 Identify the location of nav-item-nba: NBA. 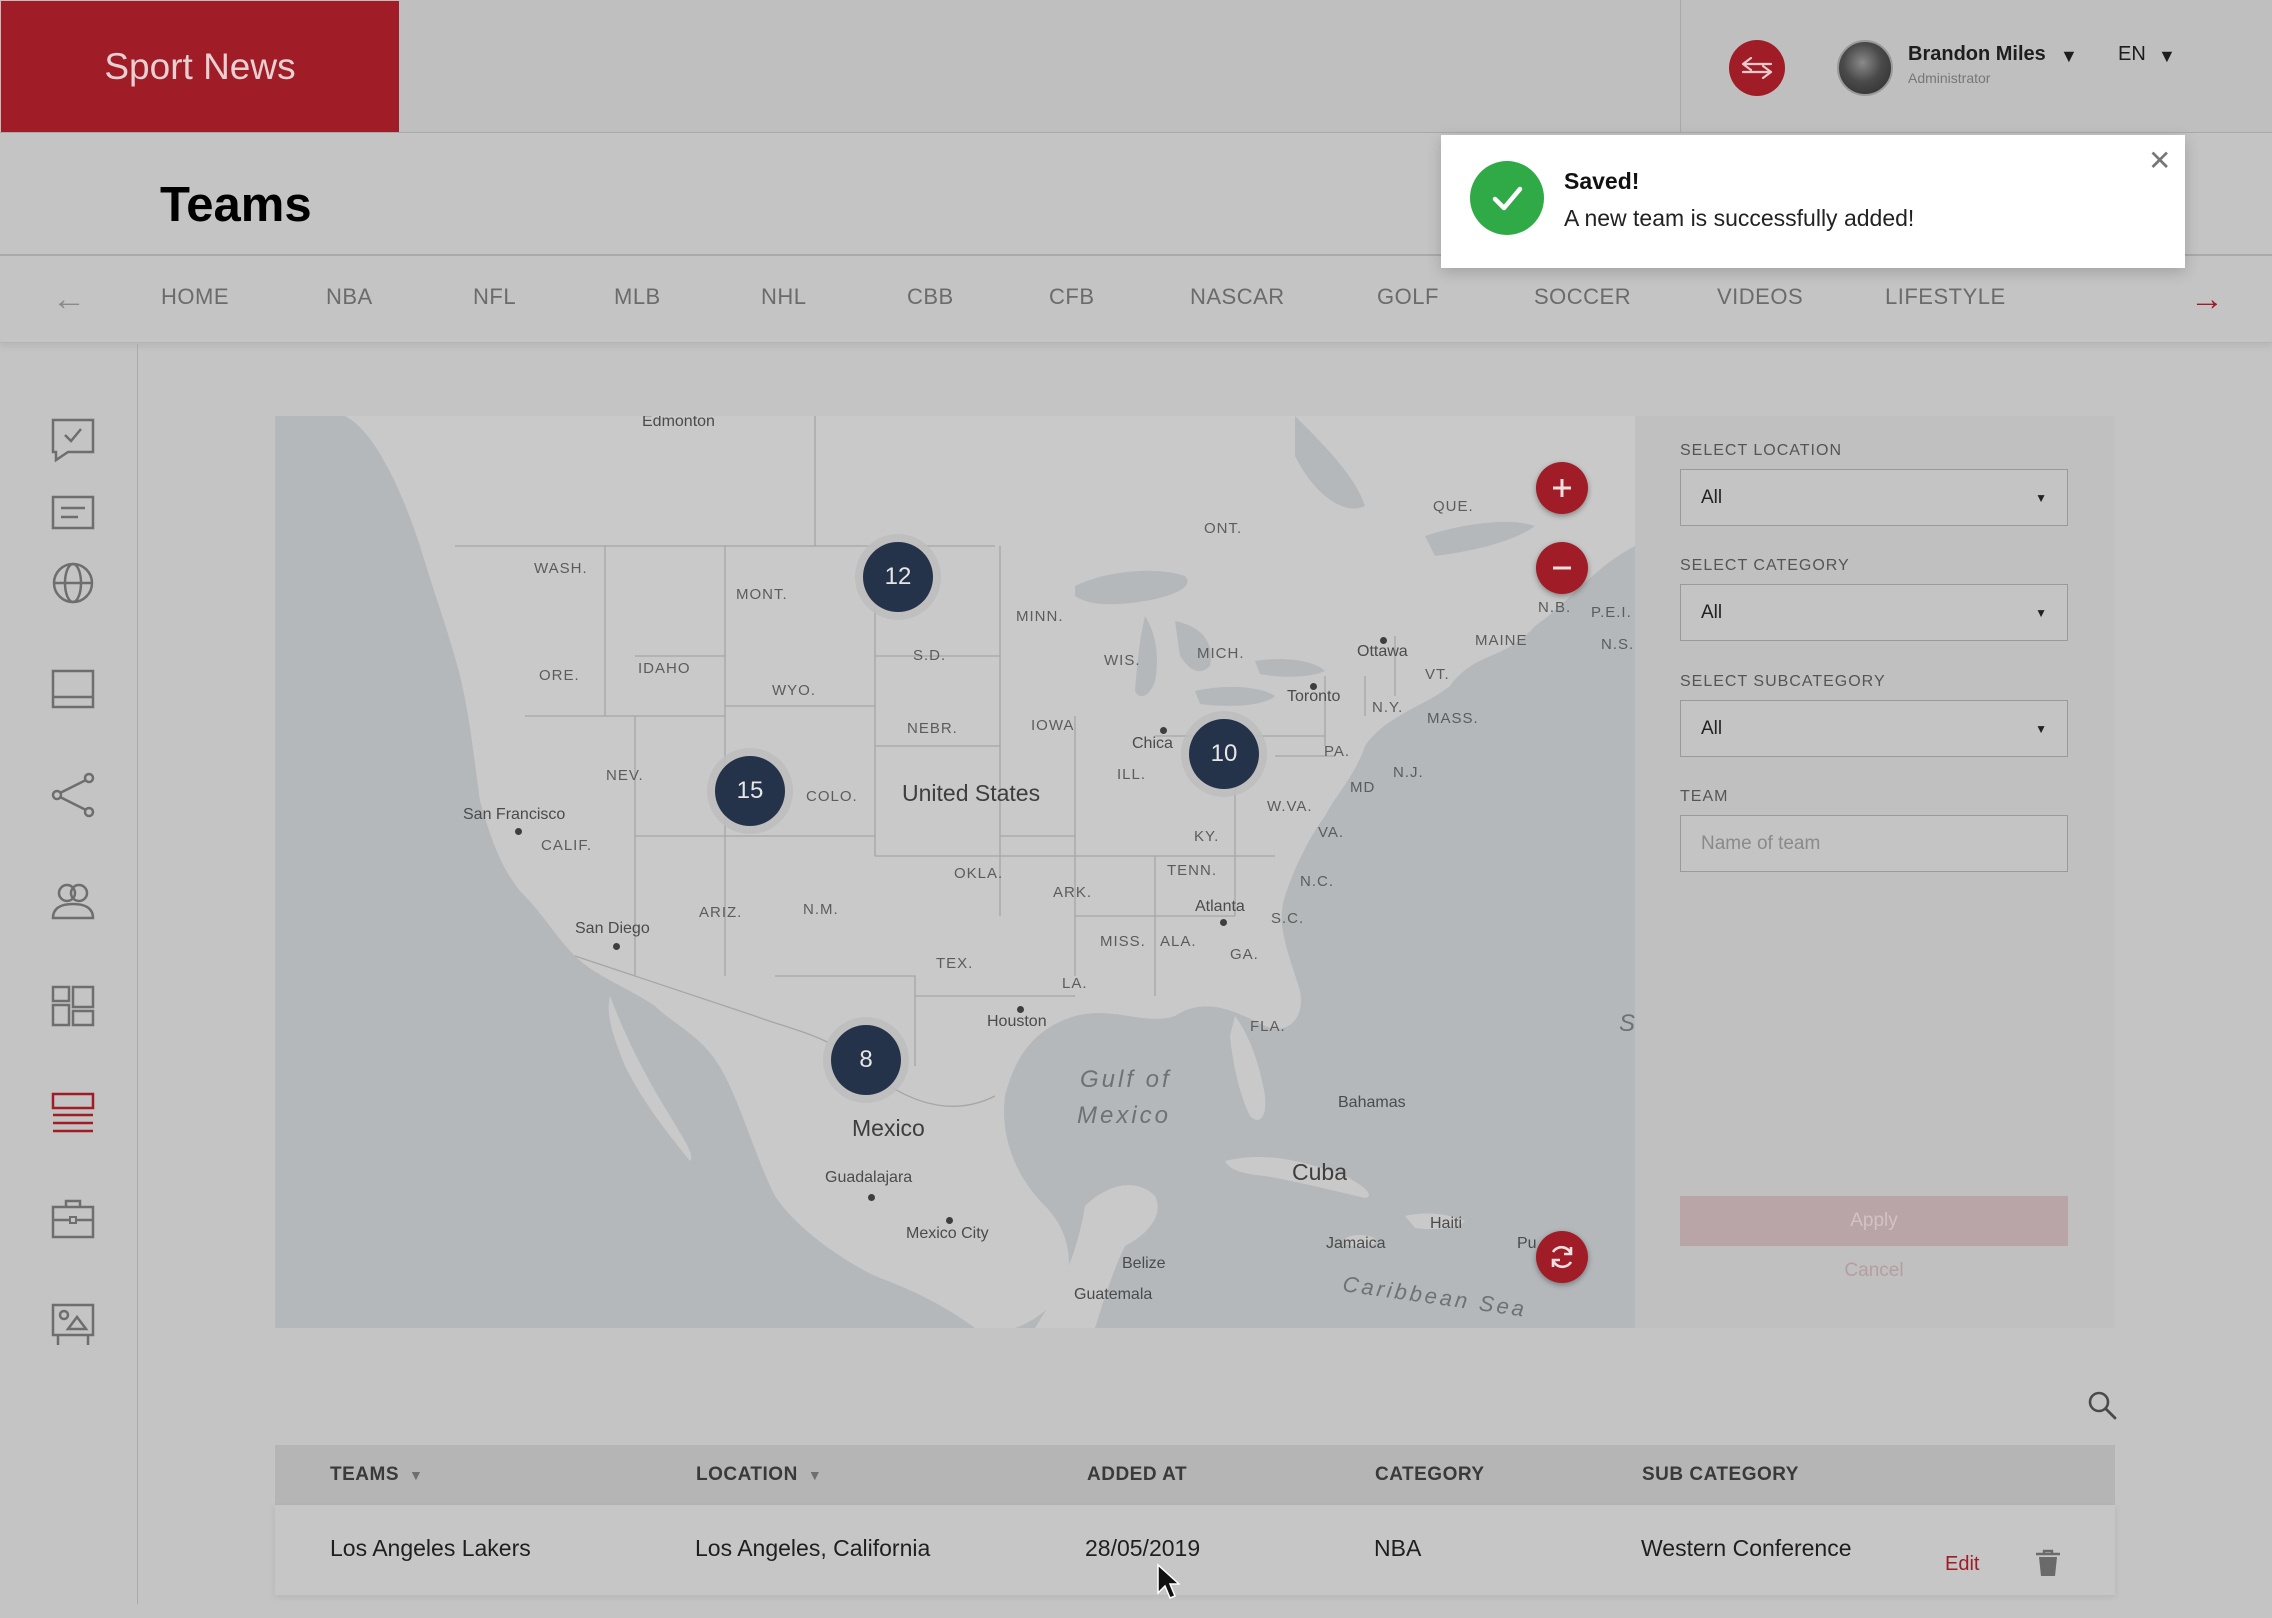
(349, 297).